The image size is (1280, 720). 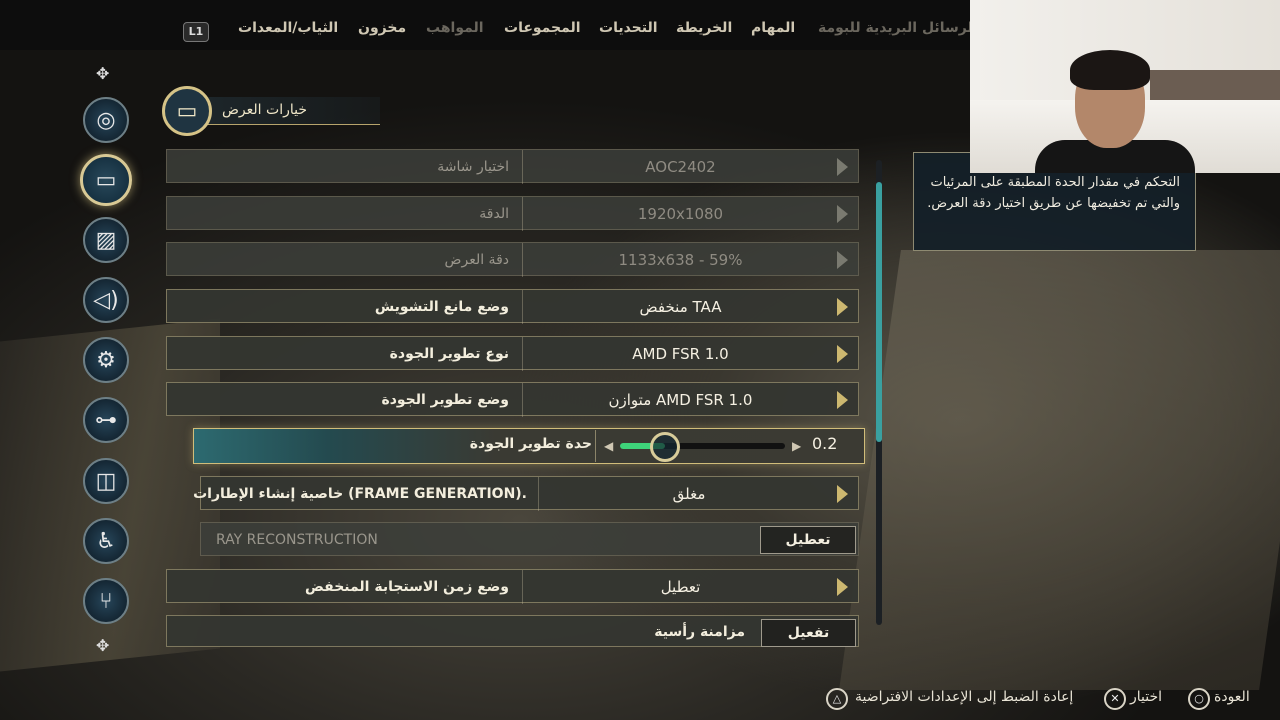 What do you see at coordinates (879, 312) in the screenshot?
I see `scrollbar-thumb` at bounding box center [879, 312].